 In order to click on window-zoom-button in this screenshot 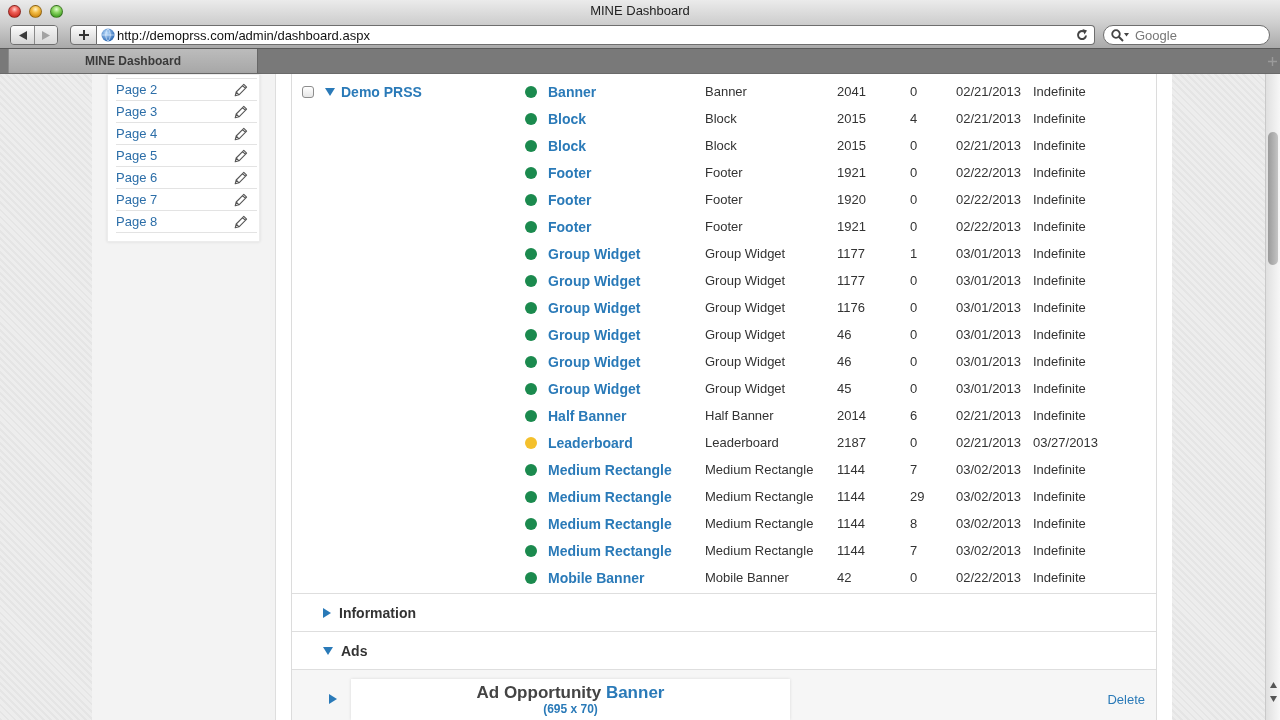, I will do `click(56, 11)`.